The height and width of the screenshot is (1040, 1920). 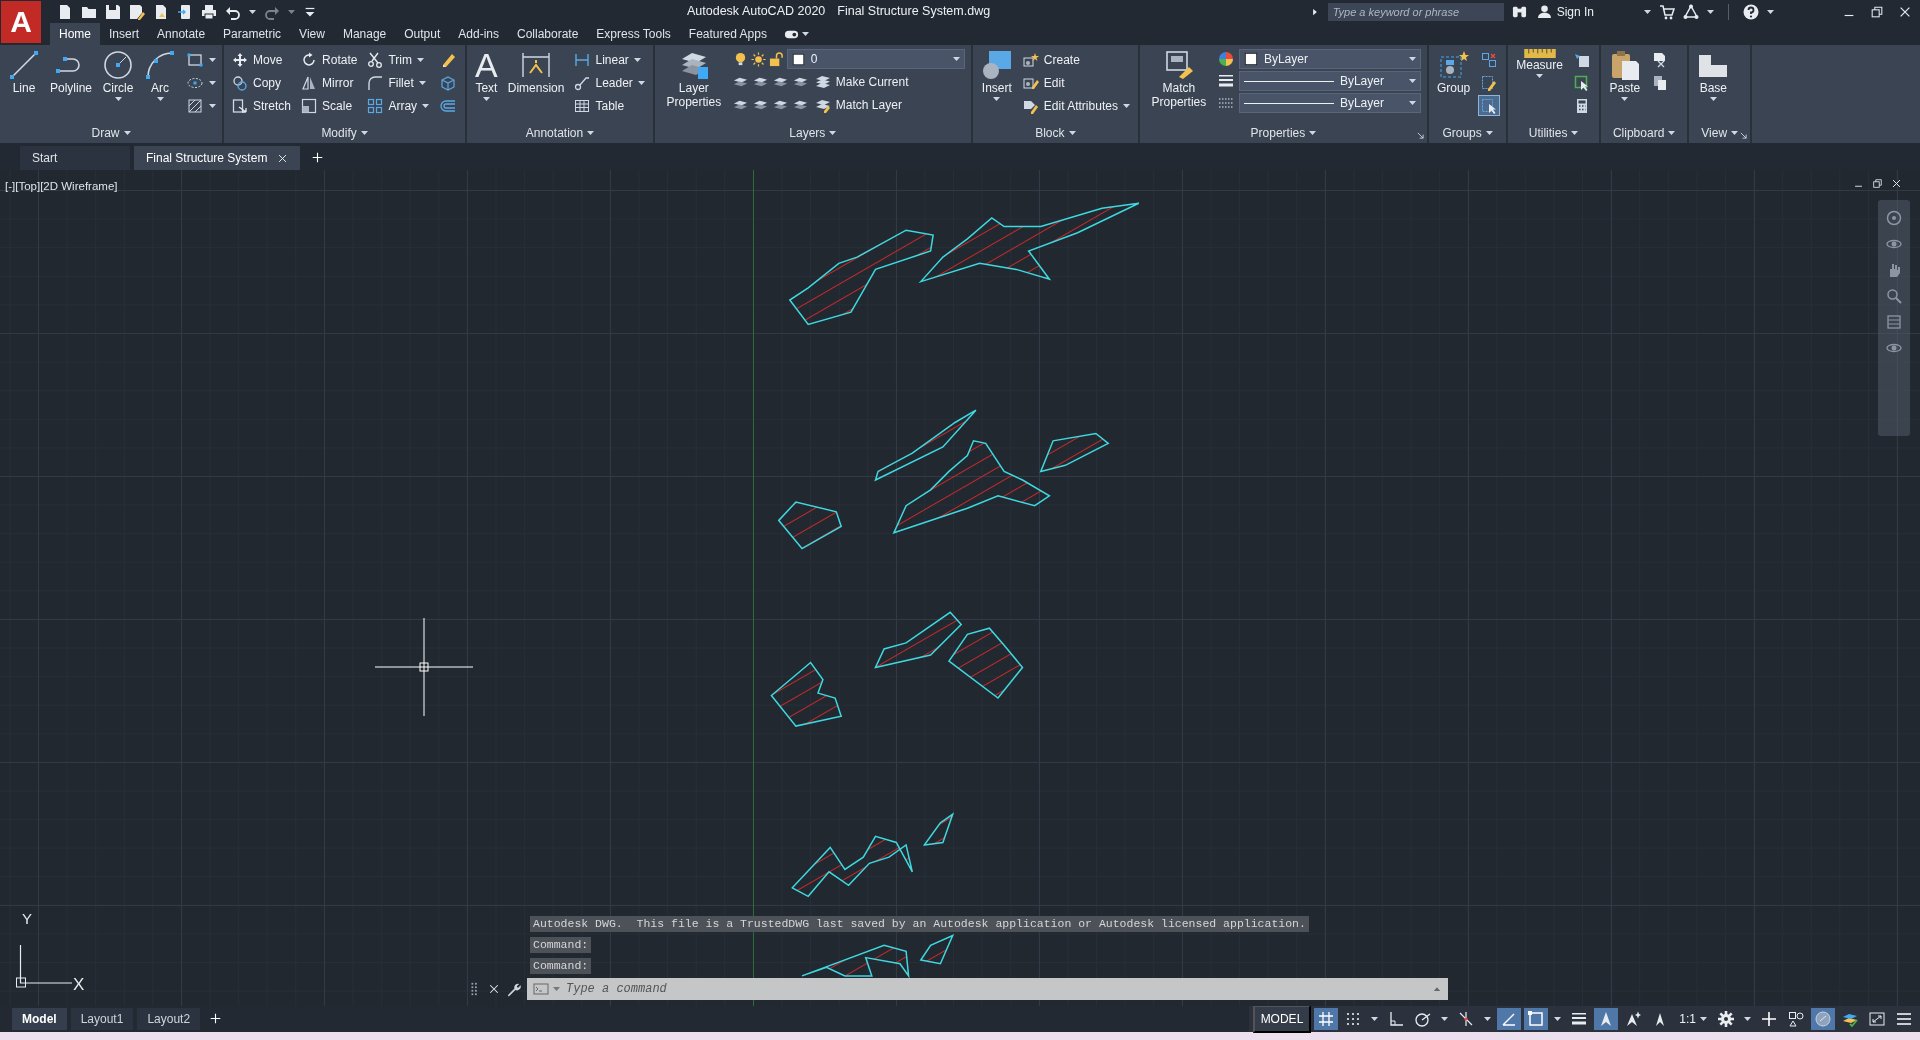 What do you see at coordinates (1178, 86) in the screenshot?
I see `ribbon-button: Match Properties` at bounding box center [1178, 86].